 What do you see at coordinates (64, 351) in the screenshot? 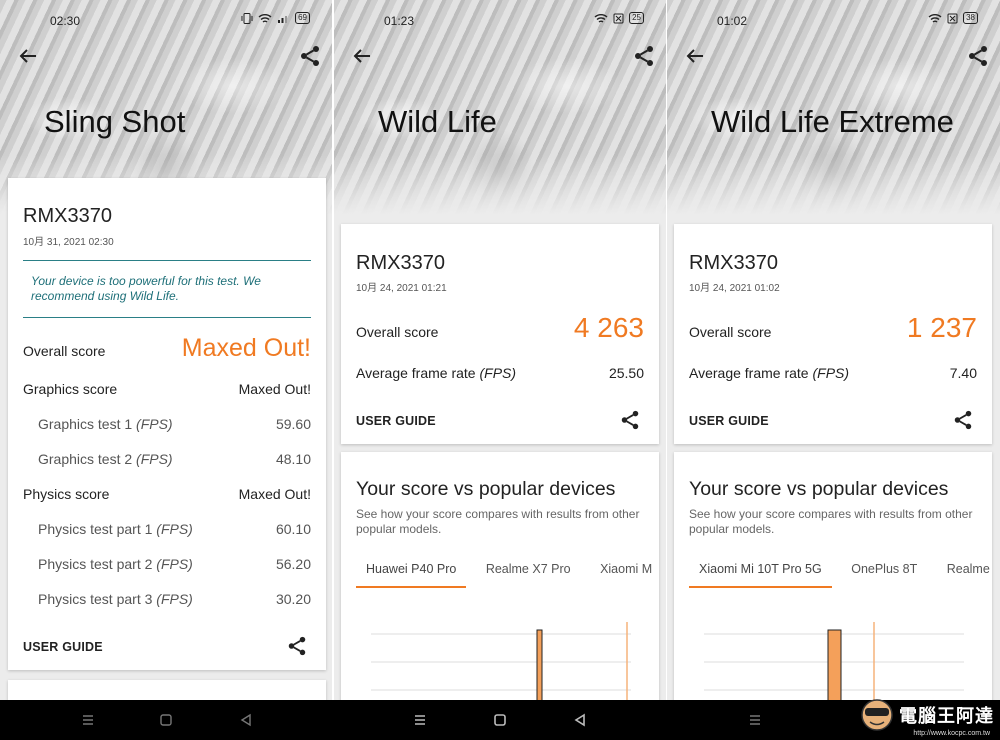
I see `overall-score-label: Overall score` at bounding box center [64, 351].